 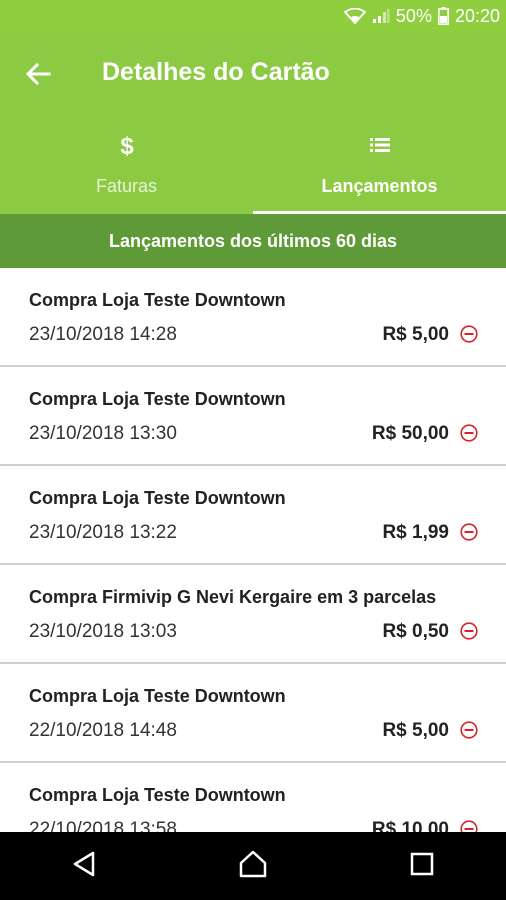 I want to click on nav-back-button, so click(x=84, y=866).